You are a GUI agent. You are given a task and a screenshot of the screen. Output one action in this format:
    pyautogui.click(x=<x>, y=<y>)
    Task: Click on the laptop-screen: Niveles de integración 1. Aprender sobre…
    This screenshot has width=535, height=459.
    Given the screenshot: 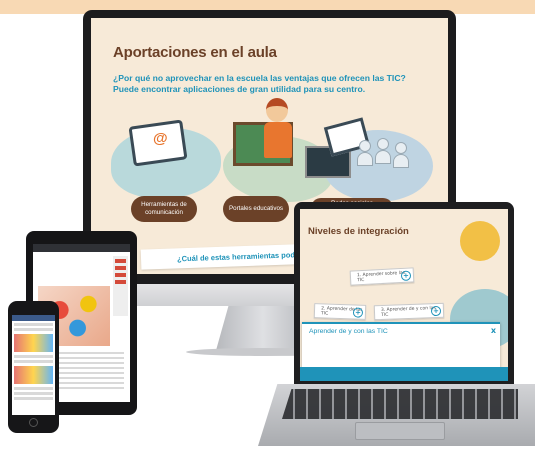 What is the action you would take?
    pyautogui.click(x=404, y=295)
    